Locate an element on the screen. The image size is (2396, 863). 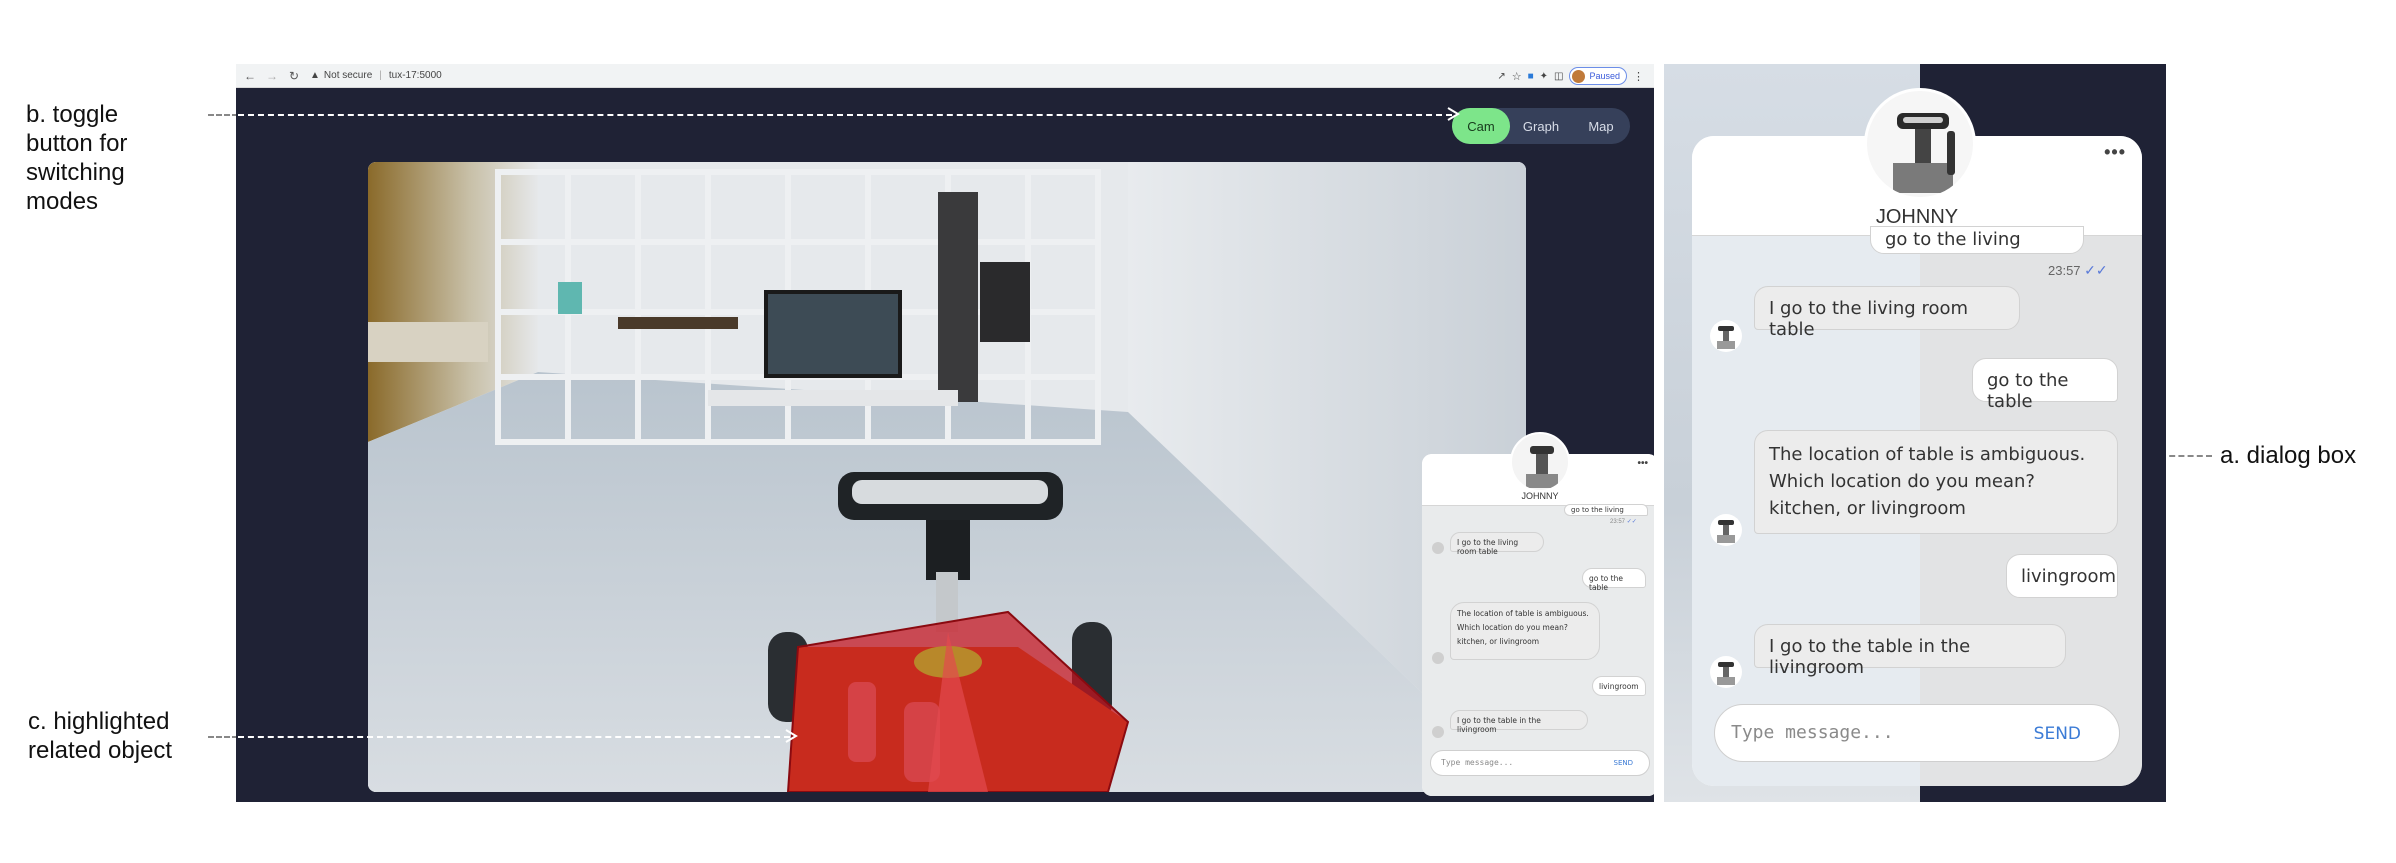
forward-arrow-icon: → is located at coordinates (272, 76).